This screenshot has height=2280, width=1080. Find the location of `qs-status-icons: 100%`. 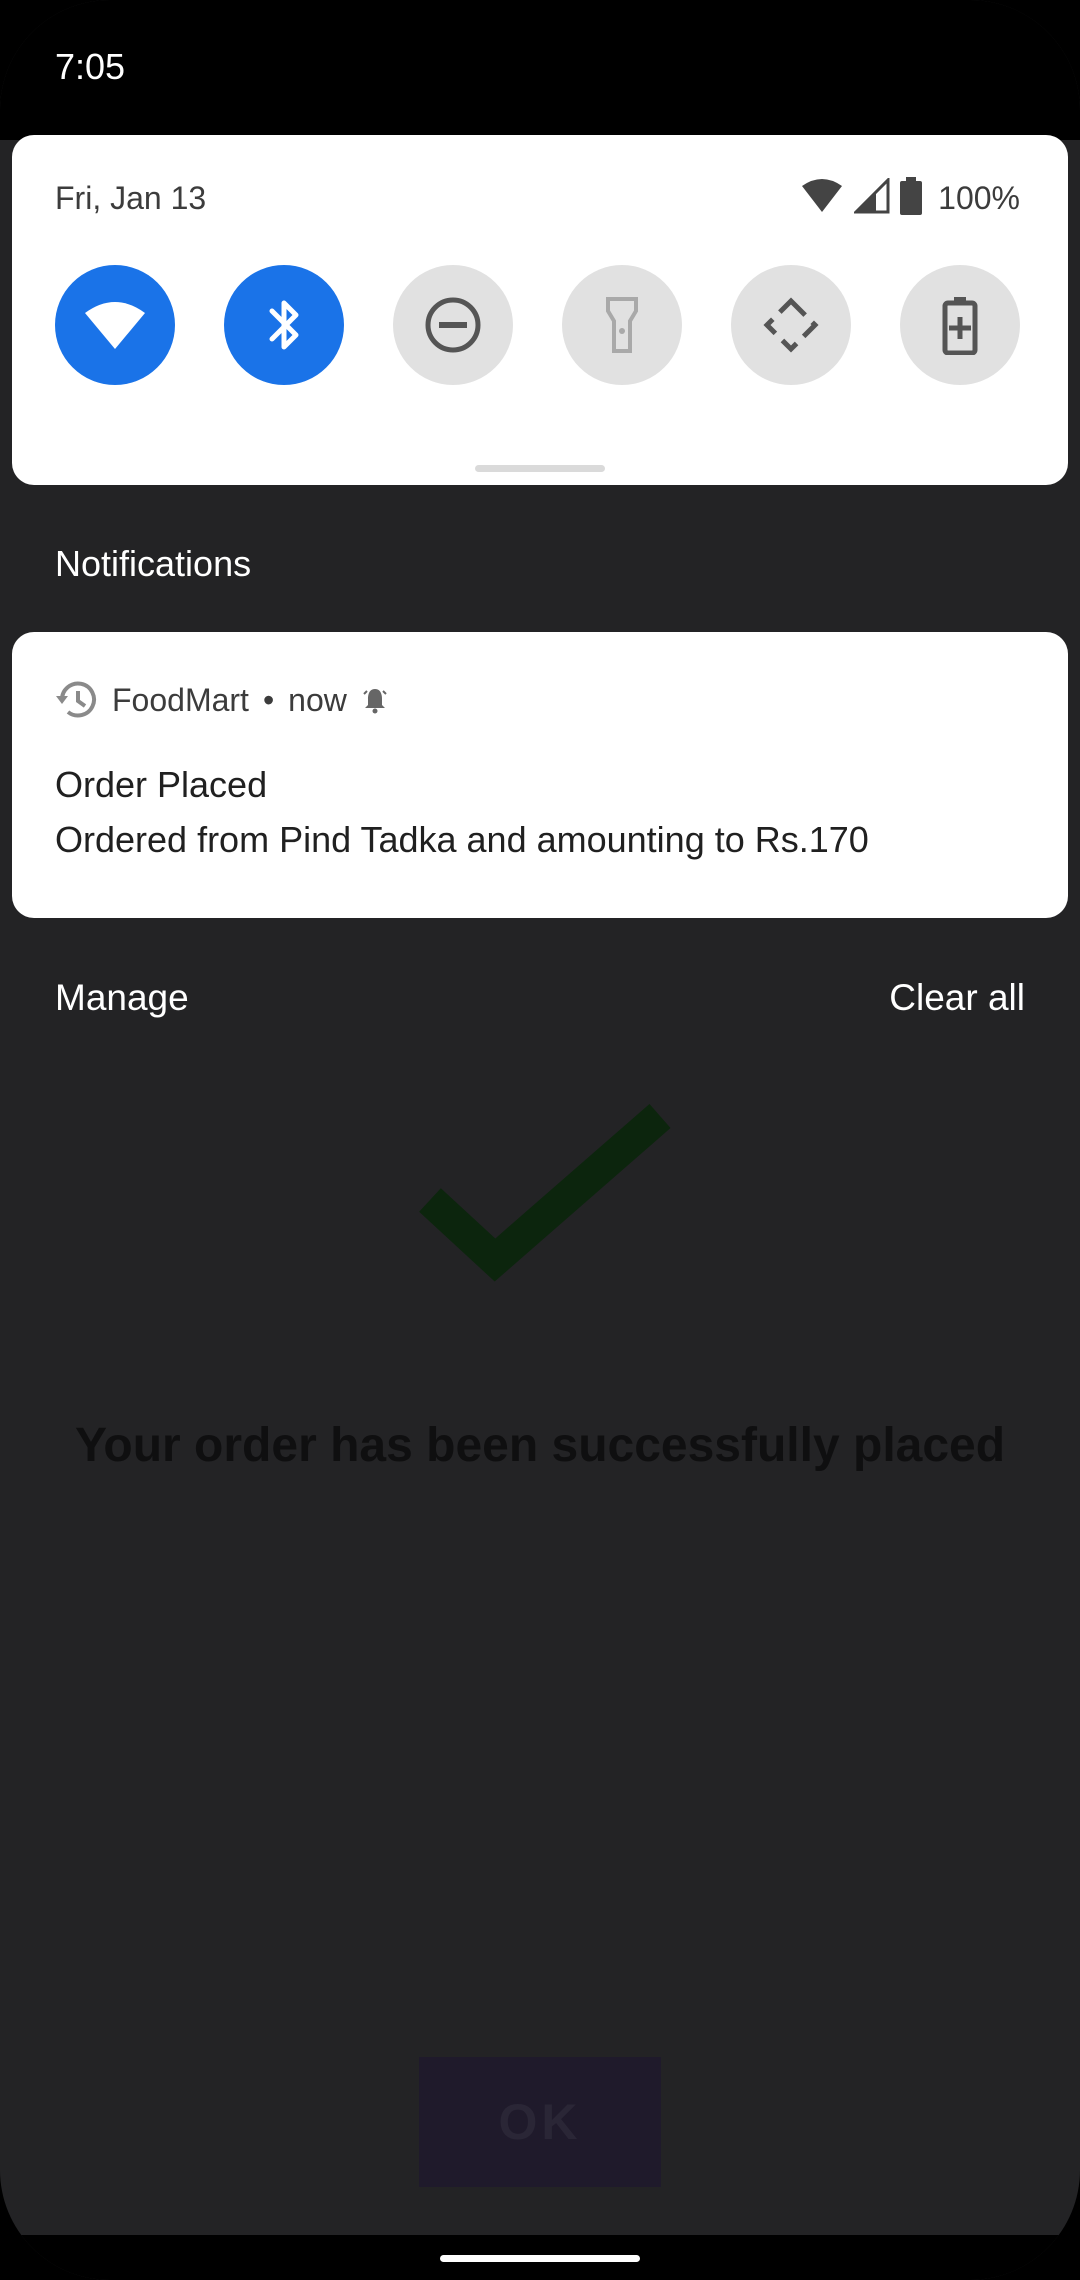

qs-status-icons: 100% is located at coordinates (910, 198).